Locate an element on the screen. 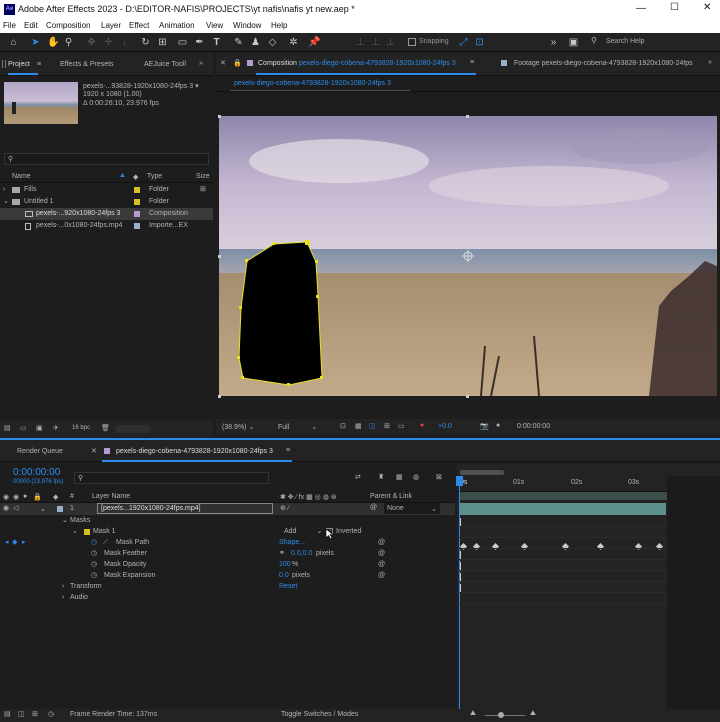 Image resolution: width=720 pixels, height=722 pixels. snap-option-icon: ⤢ is located at coordinates (463, 42).